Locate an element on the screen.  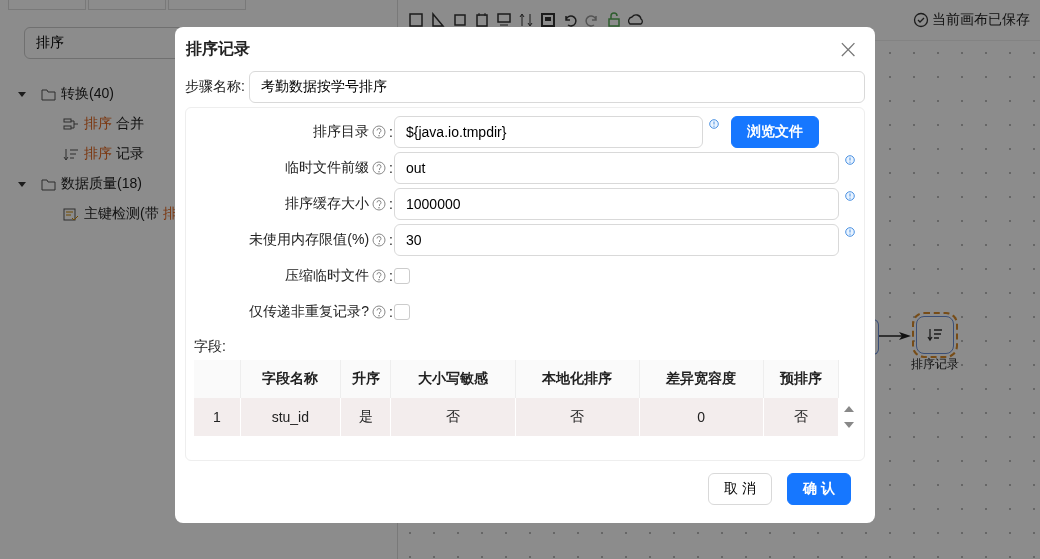
check-circle-icon is located at coordinates (921, 20).